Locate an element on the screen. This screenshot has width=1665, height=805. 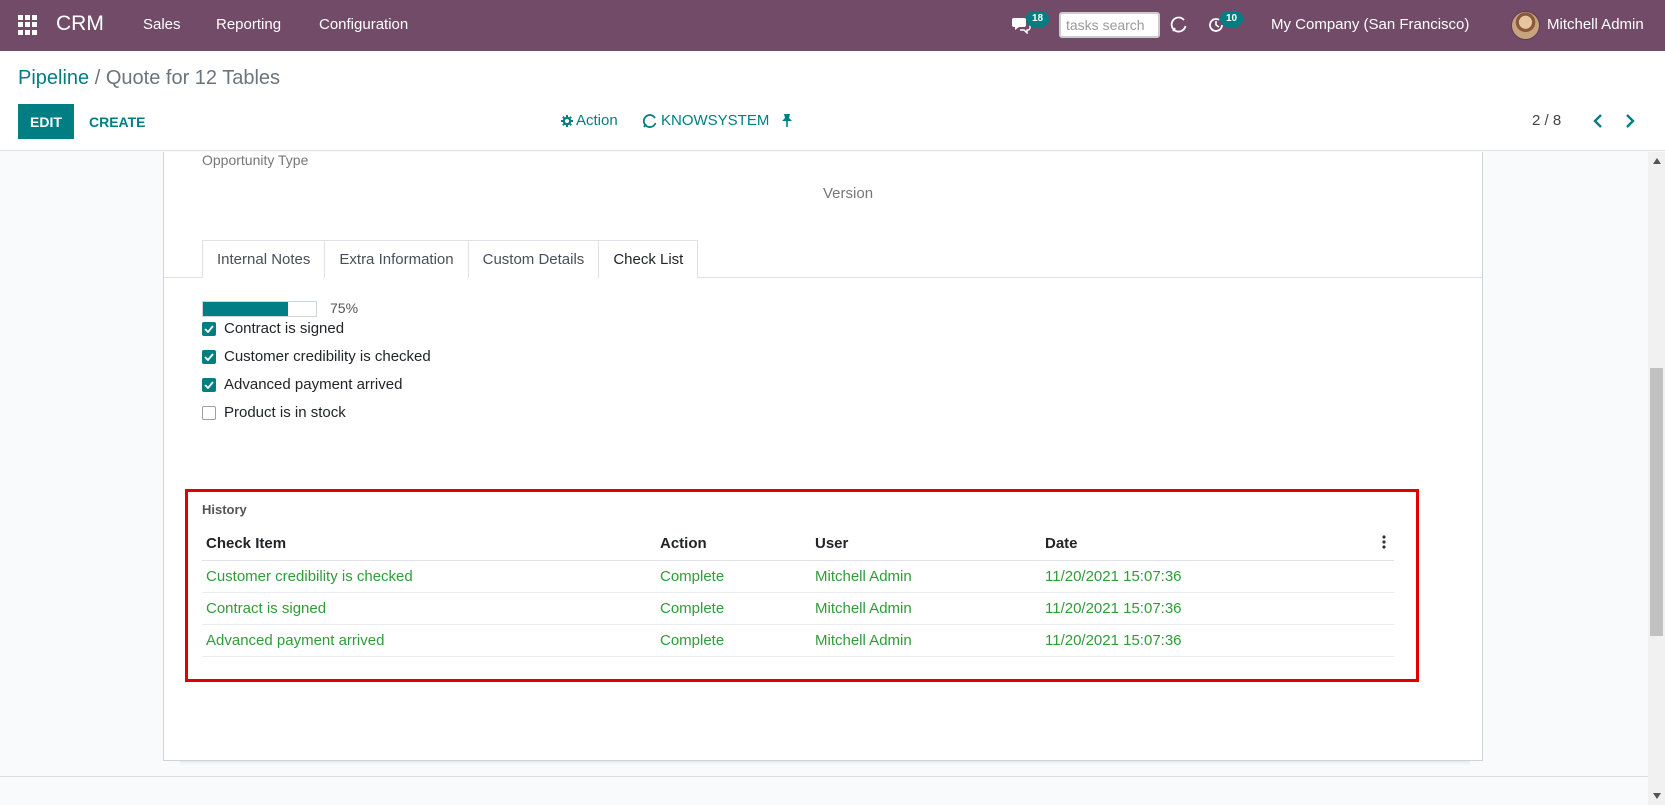
chevron-right-icon is located at coordinates (1630, 121).